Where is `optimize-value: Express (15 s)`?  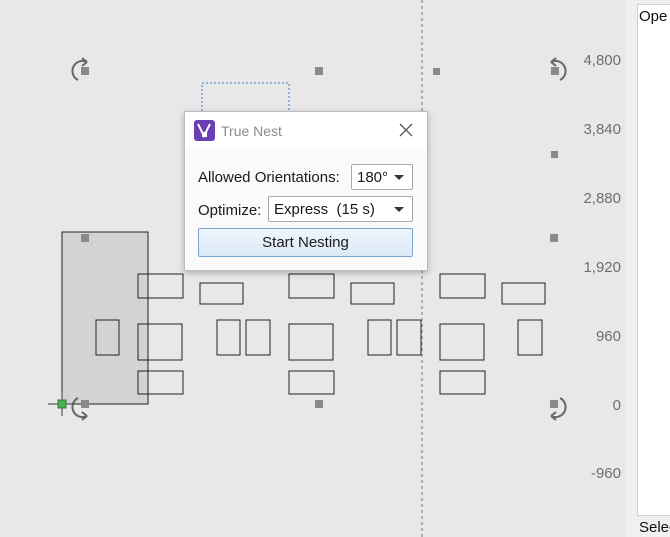 optimize-value: Express (15 s) is located at coordinates (324, 209).